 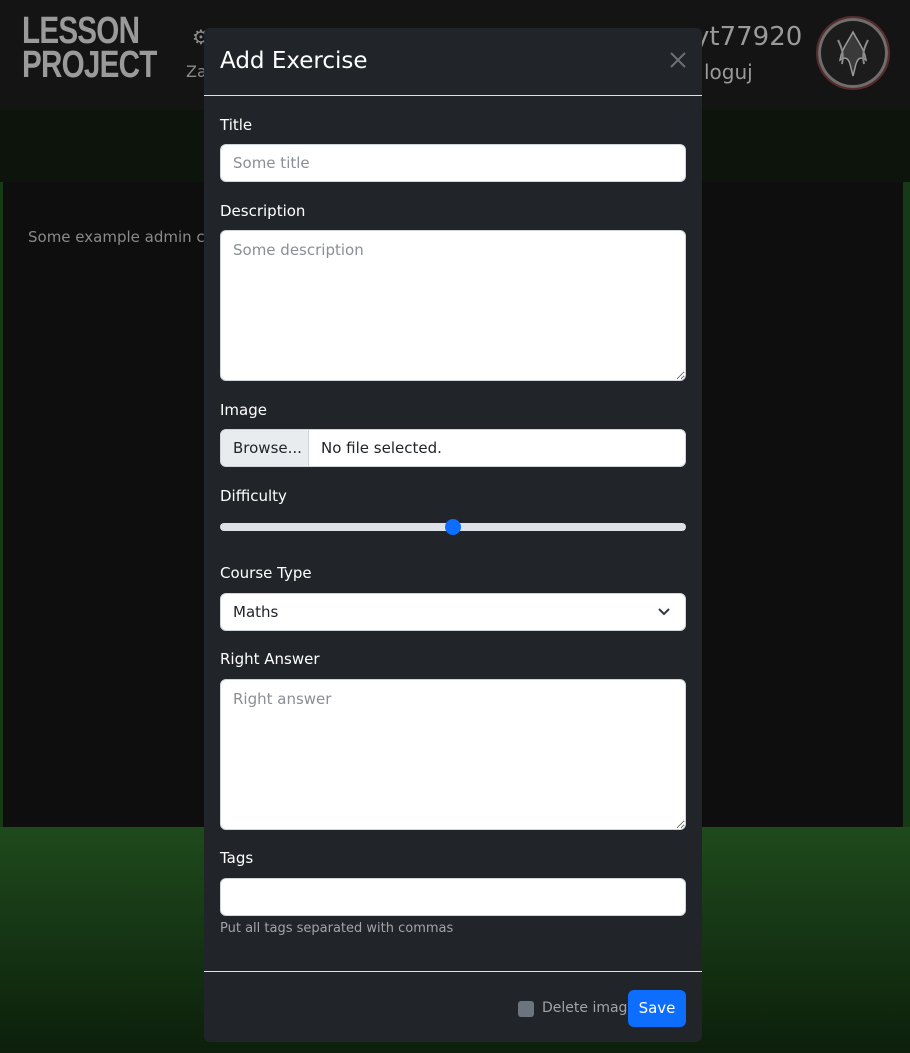 I want to click on delete-image-label: Delete image, so click(x=589, y=1008).